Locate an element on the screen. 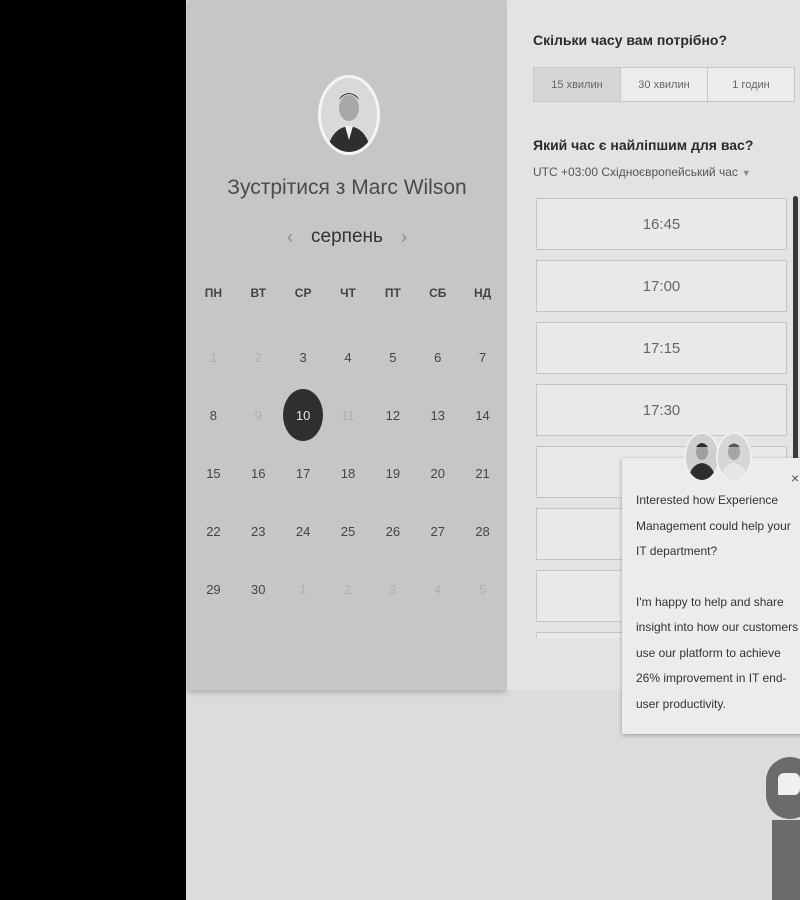 Image resolution: width=800 pixels, height=900 pixels. calendar-day: 25 is located at coordinates (348, 531).